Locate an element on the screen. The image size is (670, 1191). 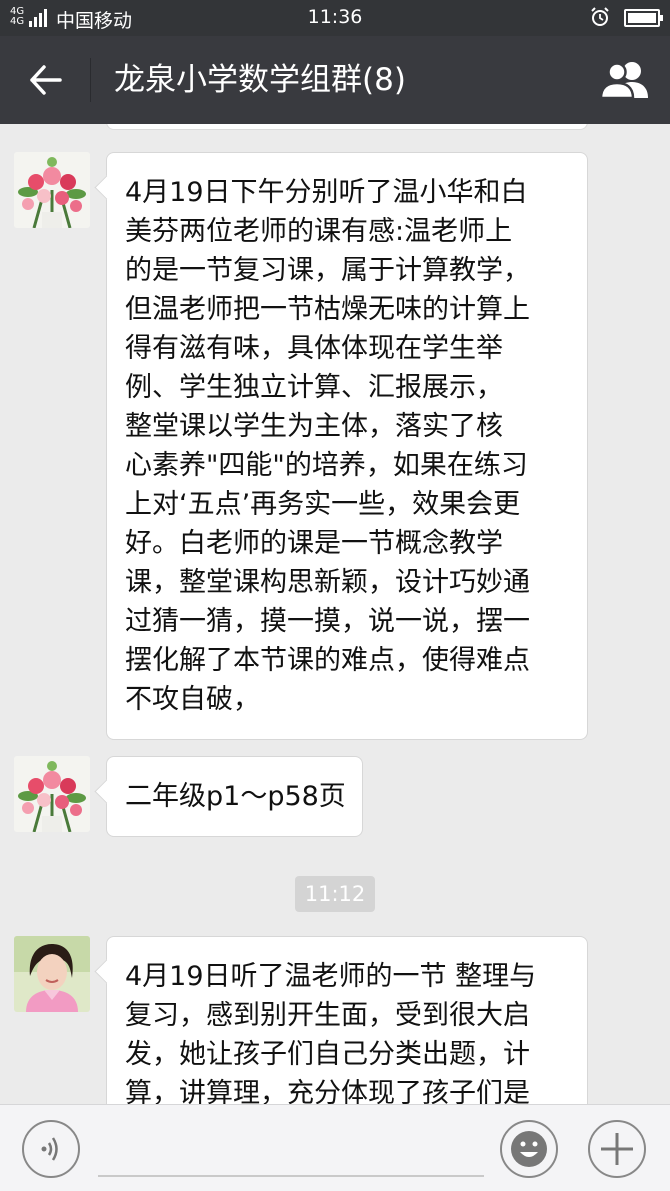
battery-icon is located at coordinates (643, 18).